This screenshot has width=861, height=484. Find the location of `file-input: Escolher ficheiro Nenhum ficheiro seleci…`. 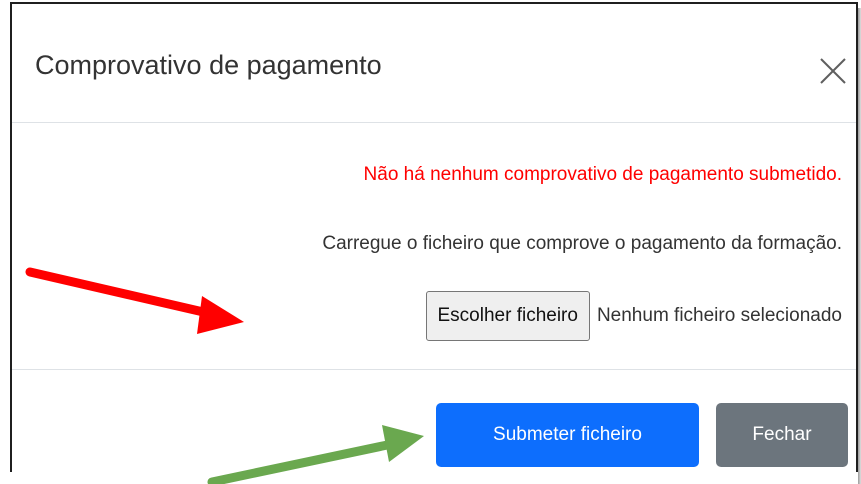

file-input: Escolher ficheiro Nenhum ficheiro seleci… is located at coordinates (633, 316).